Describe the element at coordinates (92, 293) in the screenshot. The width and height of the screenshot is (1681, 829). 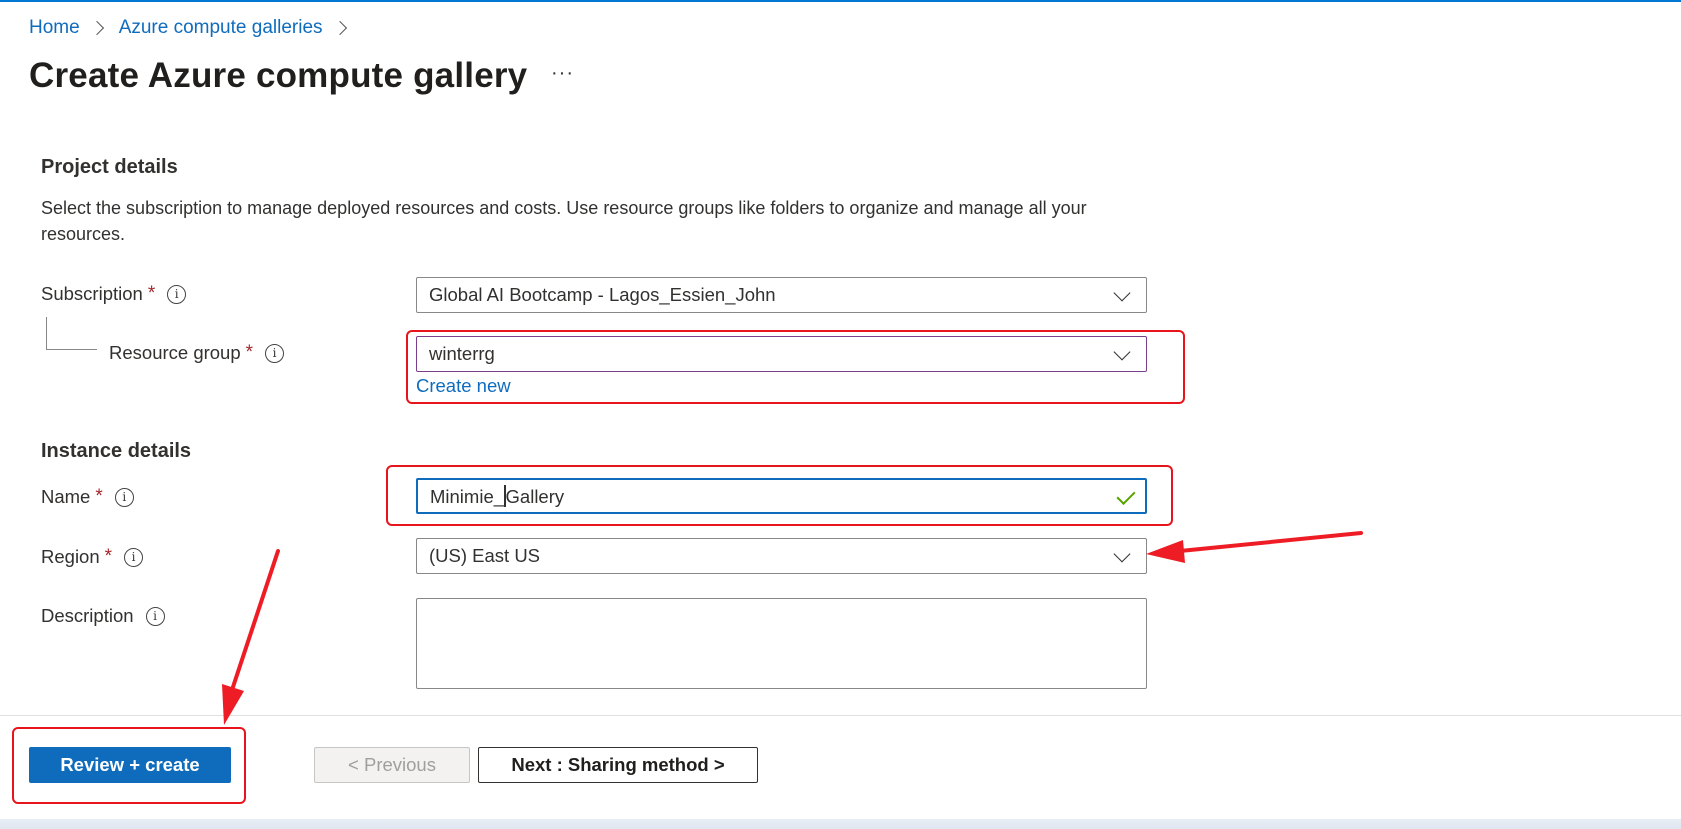
I see `subscription-label-text: Subscription` at that location.